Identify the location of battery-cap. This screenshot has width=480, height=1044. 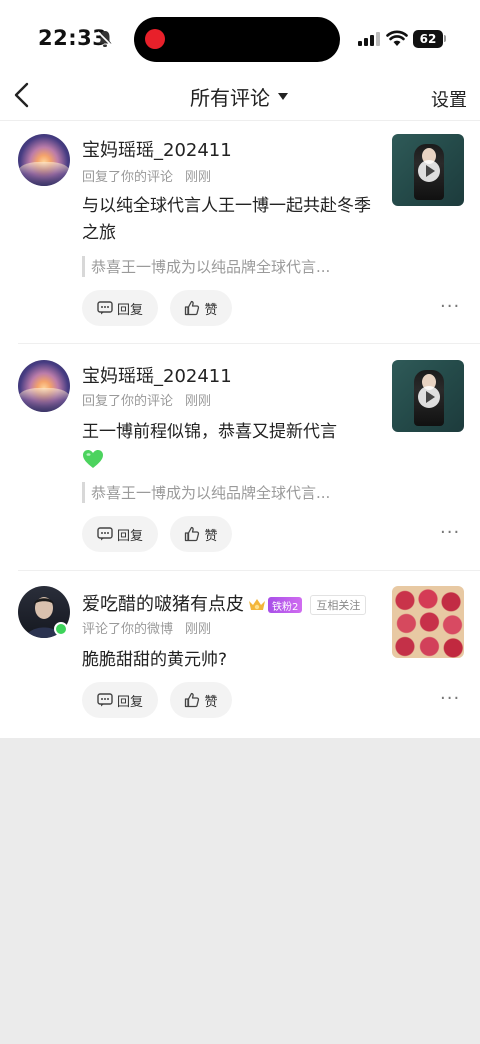
(445, 38).